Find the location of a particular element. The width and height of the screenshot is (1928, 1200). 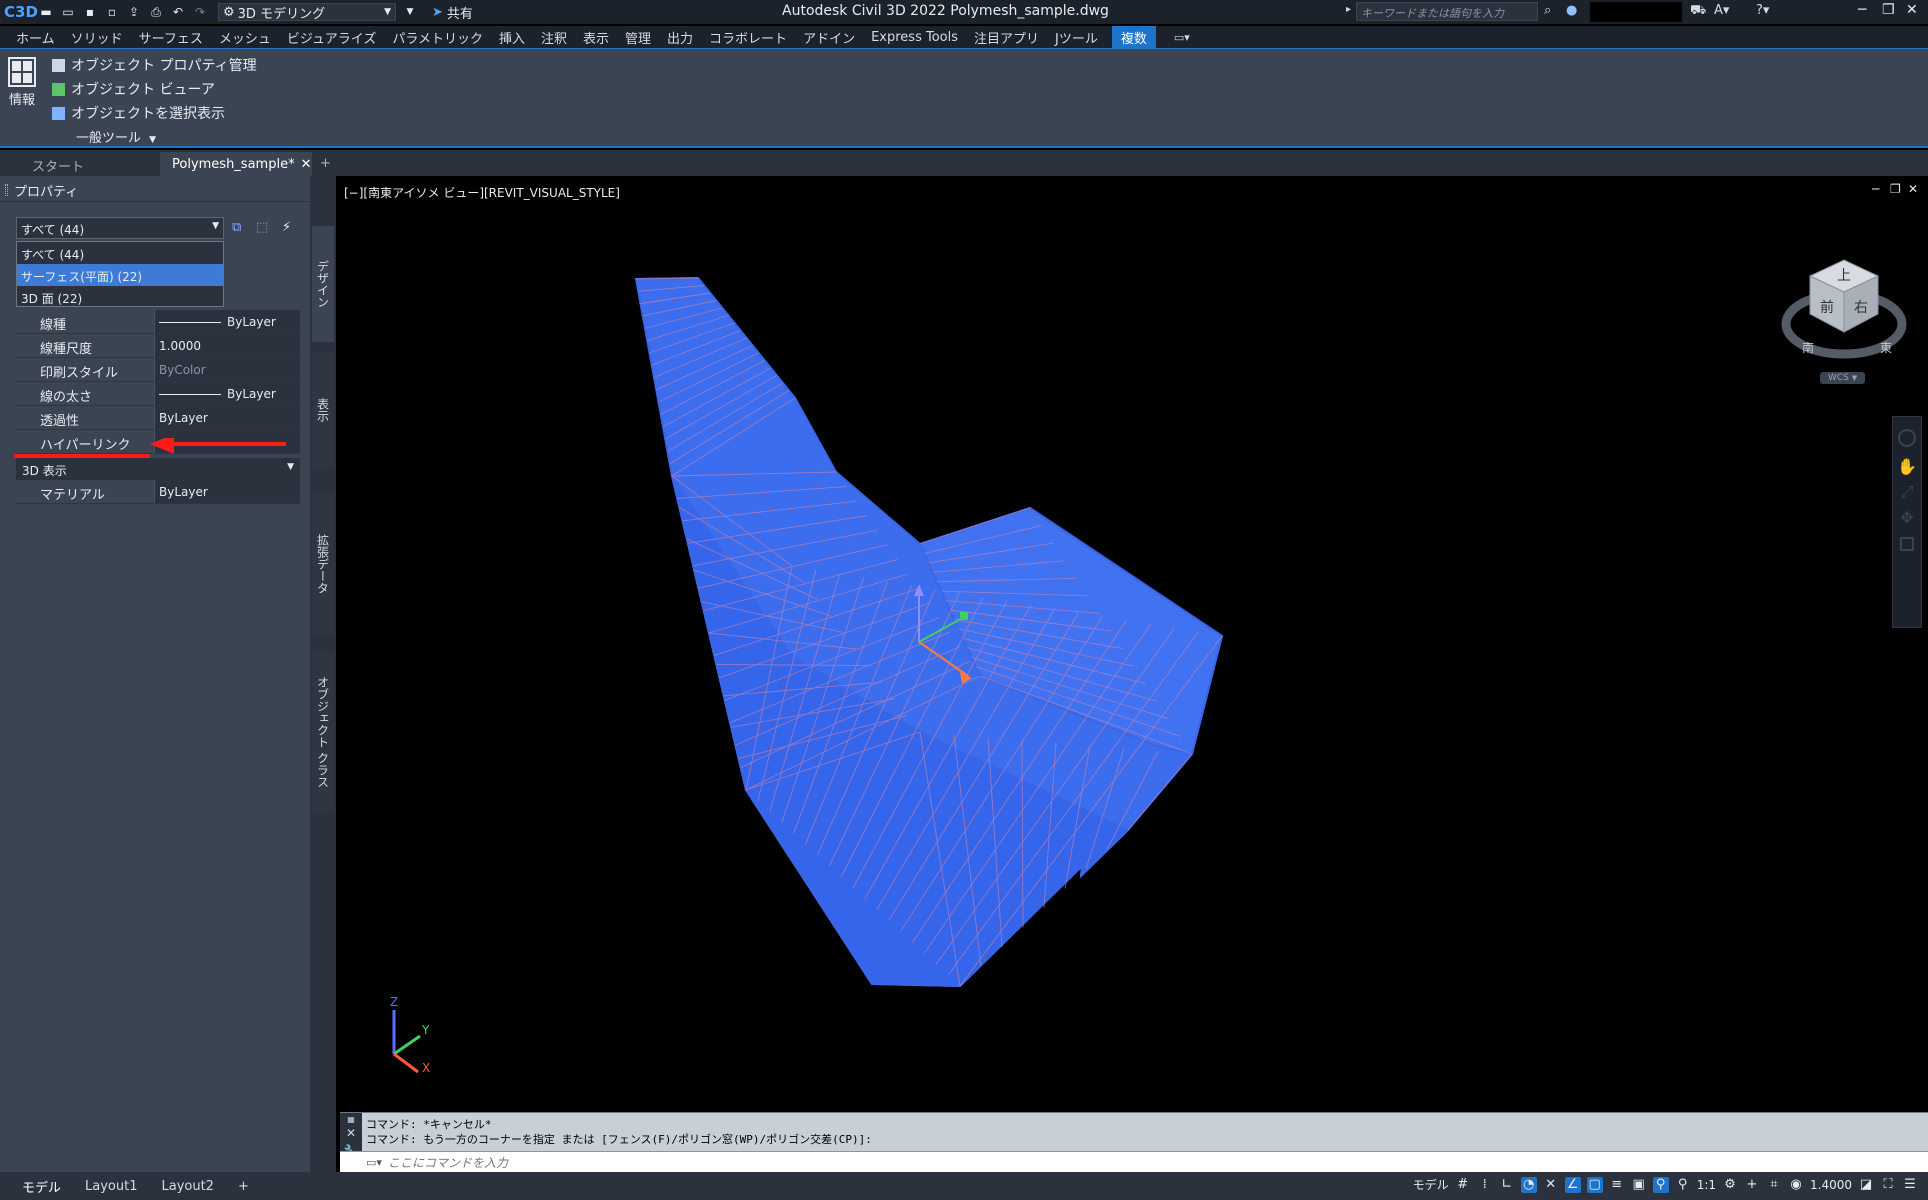

property-row: 印刷スタイル ByColor is located at coordinates (158, 370).